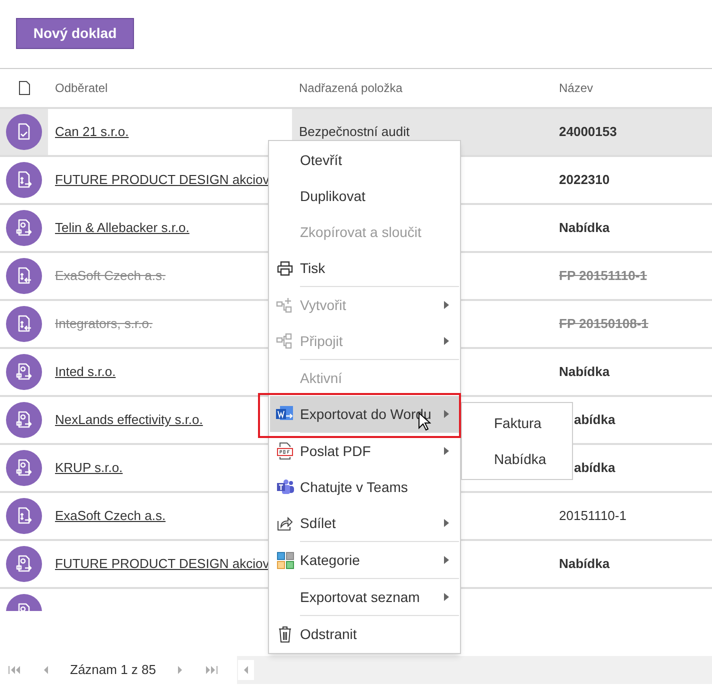 Image resolution: width=712 pixels, height=686 pixels. What do you see at coordinates (285, 268) in the screenshot?
I see `printer-icon` at bounding box center [285, 268].